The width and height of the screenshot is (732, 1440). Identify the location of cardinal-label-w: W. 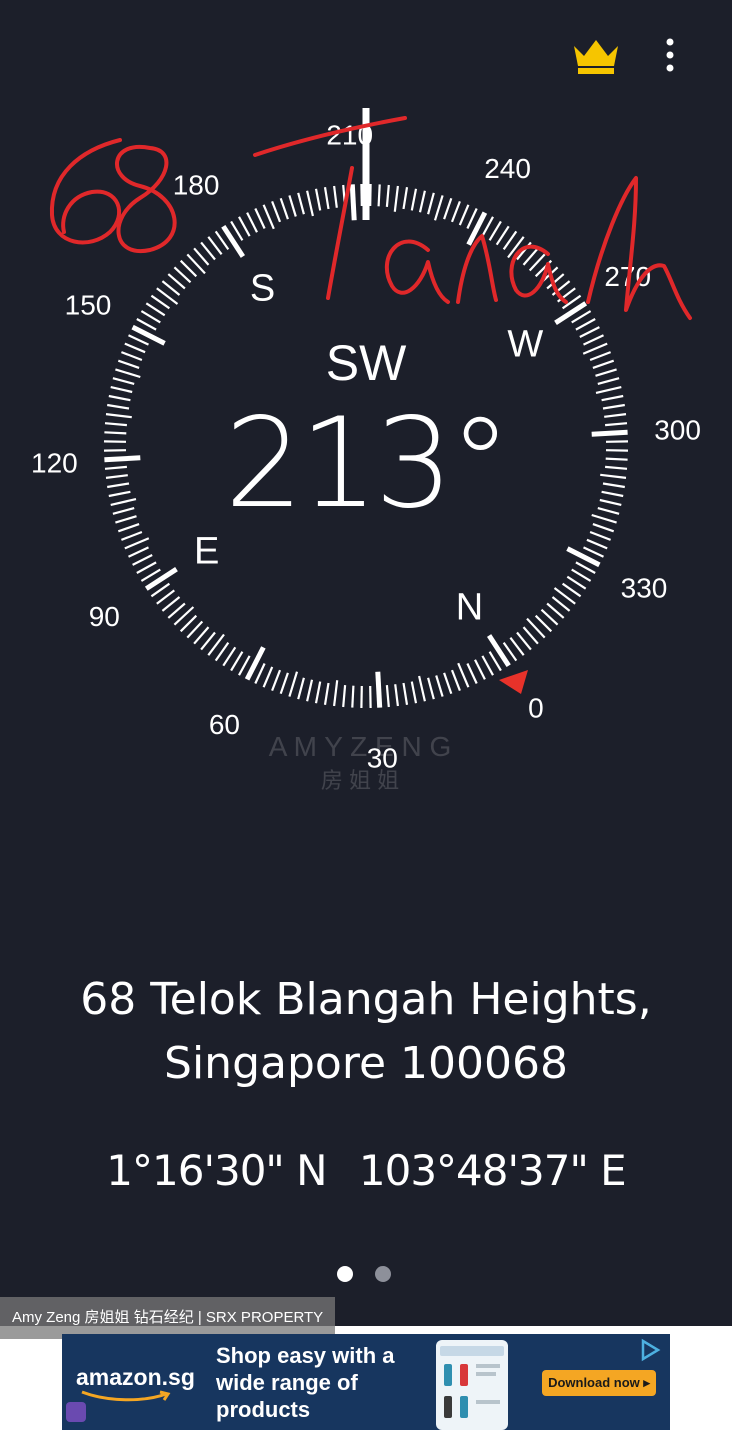
(525, 345).